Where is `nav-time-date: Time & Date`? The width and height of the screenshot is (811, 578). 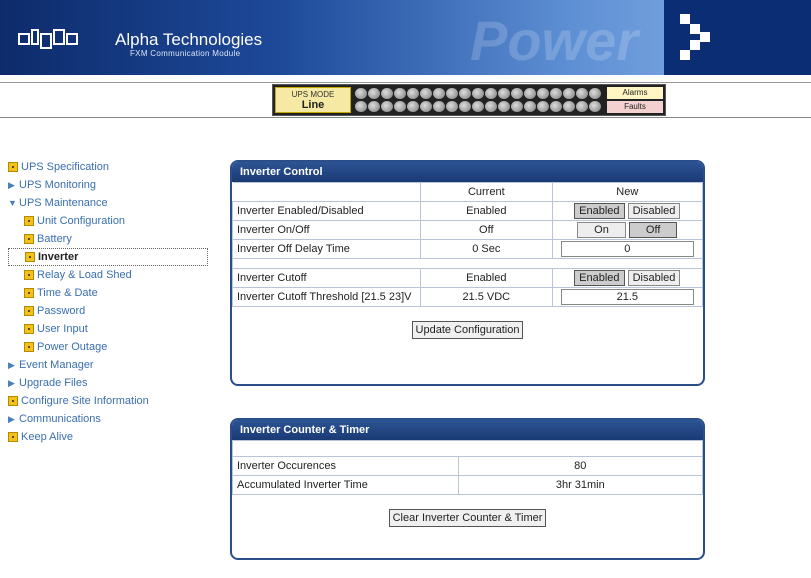
nav-time-date: Time & Date is located at coordinates (113, 293).